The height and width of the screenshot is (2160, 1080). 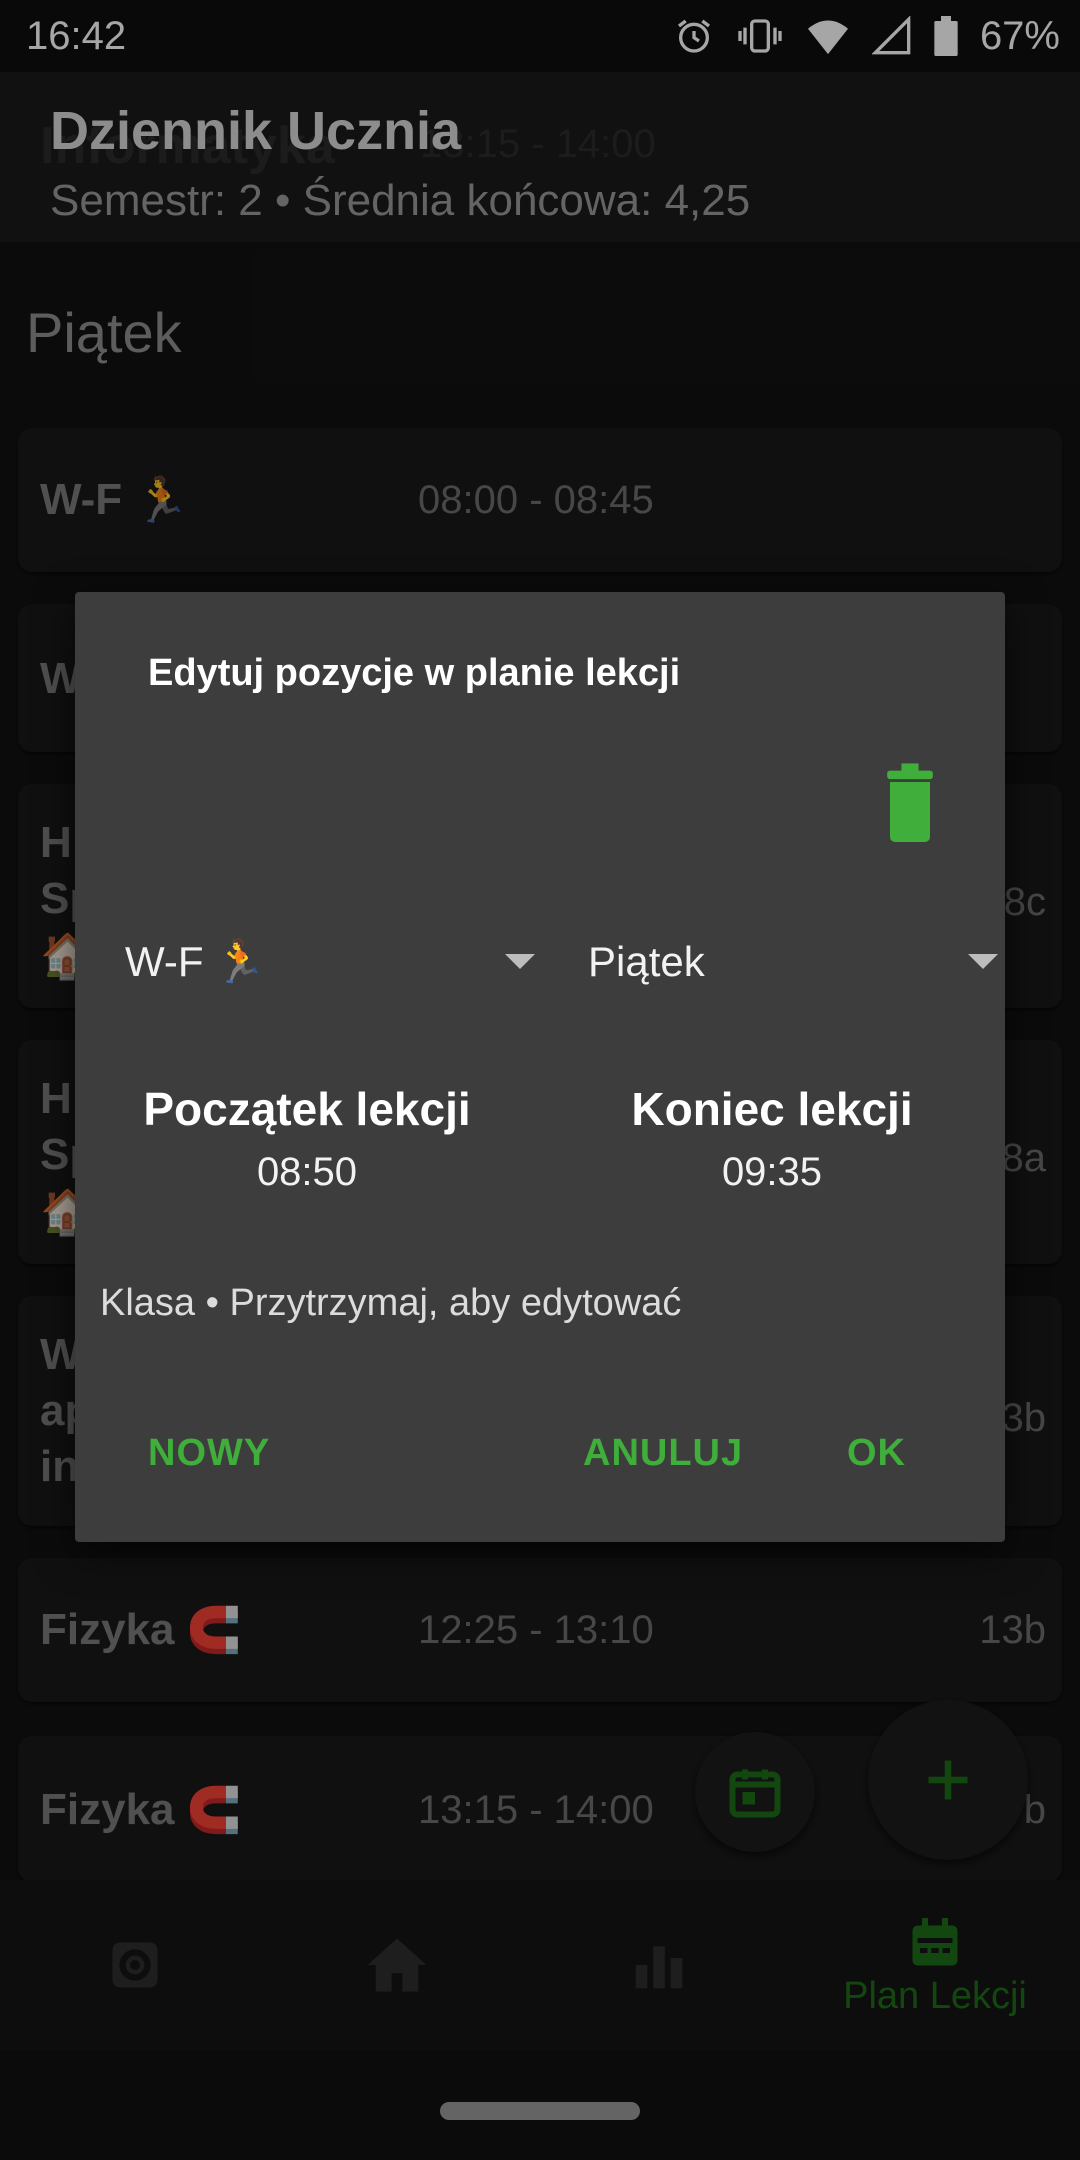 I want to click on new-button: NOWY, so click(x=209, y=1453).